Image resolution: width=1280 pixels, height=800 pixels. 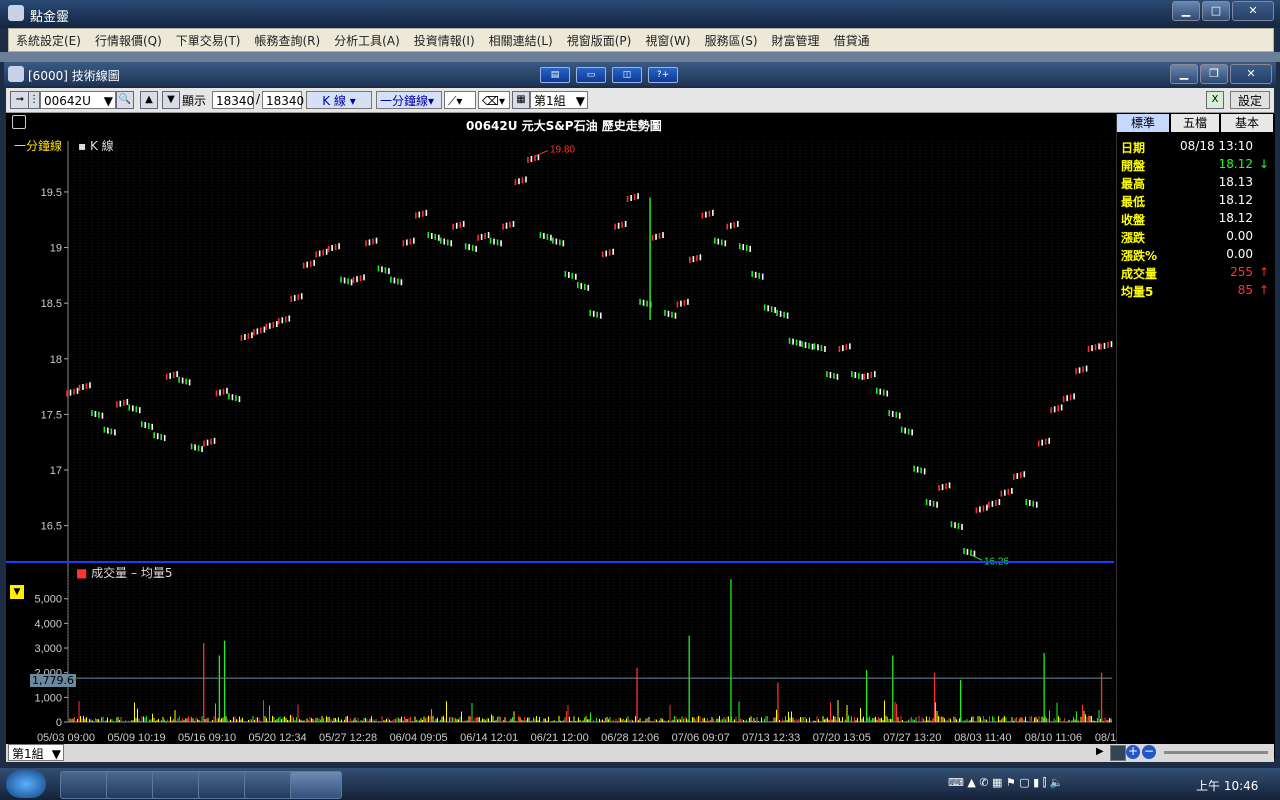 I want to click on scroll-right-icon: ▶, so click(x=1100, y=751).